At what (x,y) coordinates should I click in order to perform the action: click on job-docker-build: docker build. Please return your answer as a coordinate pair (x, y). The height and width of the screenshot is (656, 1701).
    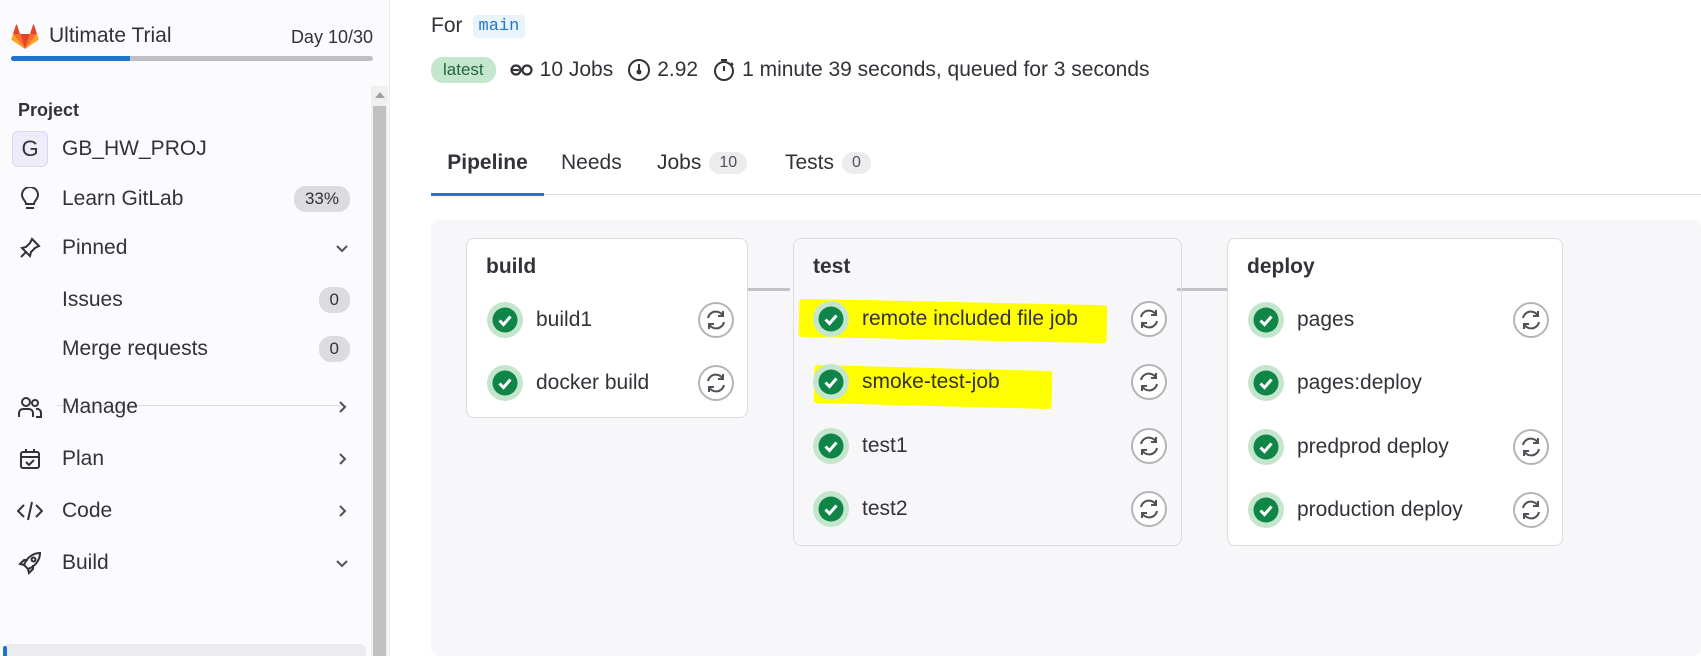
    Looking at the image, I should click on (567, 383).